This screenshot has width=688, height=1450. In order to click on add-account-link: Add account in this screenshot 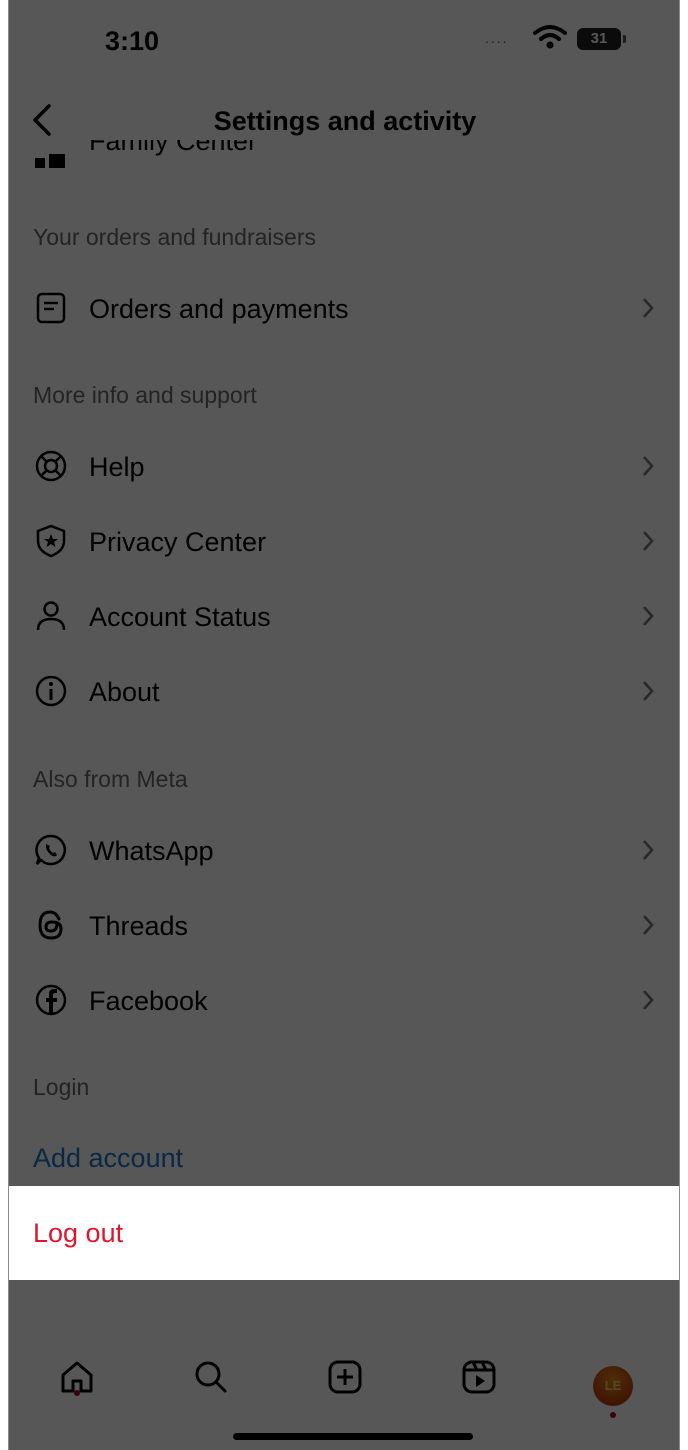, I will do `click(108, 1158)`.